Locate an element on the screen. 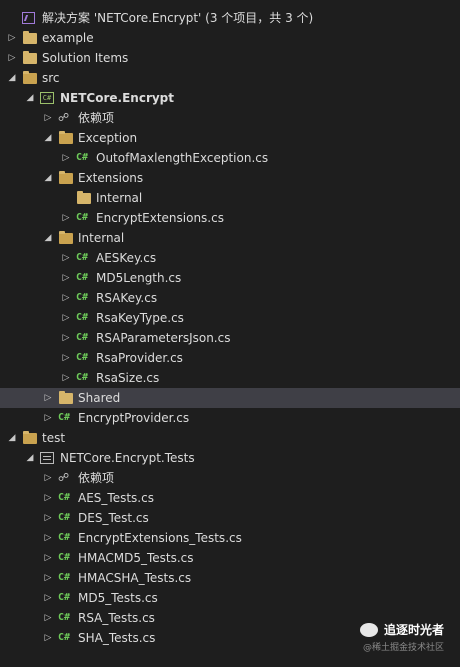 Image resolution: width=460 pixels, height=667 pixels. tree-item-label: Exception is located at coordinates (108, 138).